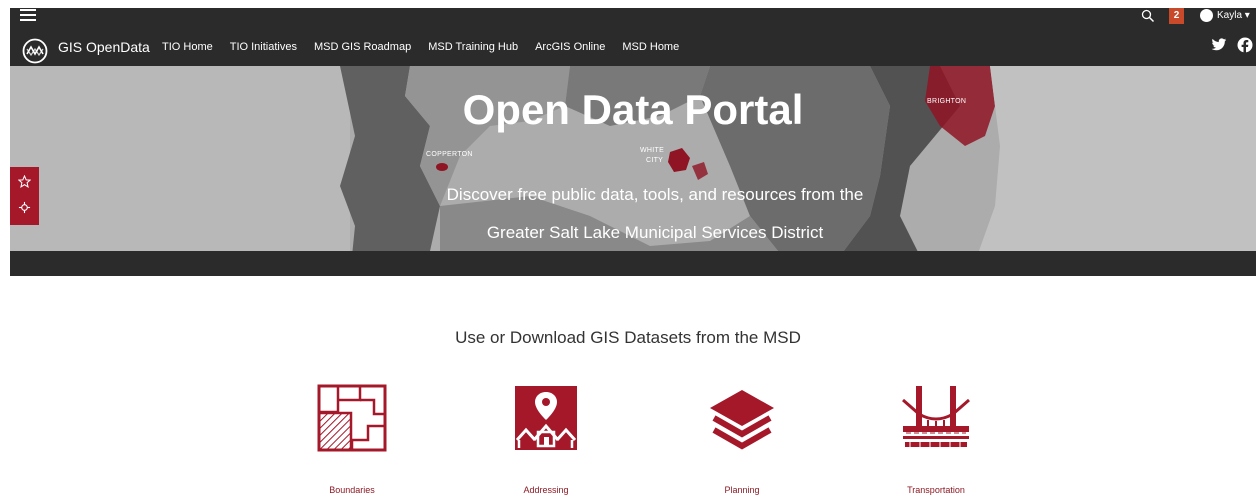 This screenshot has width=1256, height=498. Describe the element at coordinates (633, 109) in the screenshot. I see `hero-title: Open Data Portal` at that location.